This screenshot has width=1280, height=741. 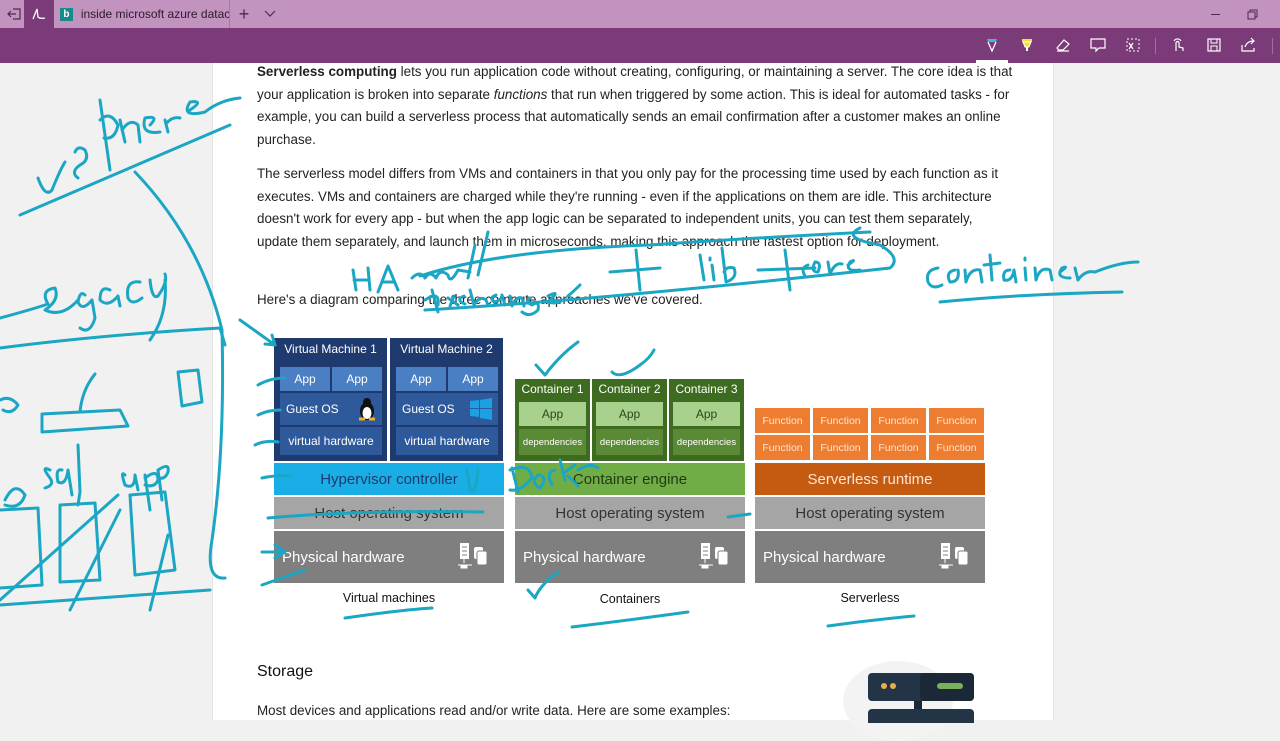 I want to click on highlighter-icon, so click(x=1027, y=45).